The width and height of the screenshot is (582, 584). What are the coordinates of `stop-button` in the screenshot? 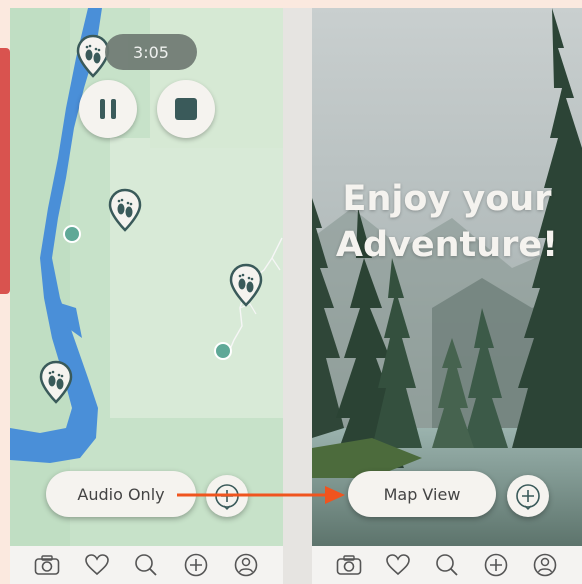 It's located at (186, 109).